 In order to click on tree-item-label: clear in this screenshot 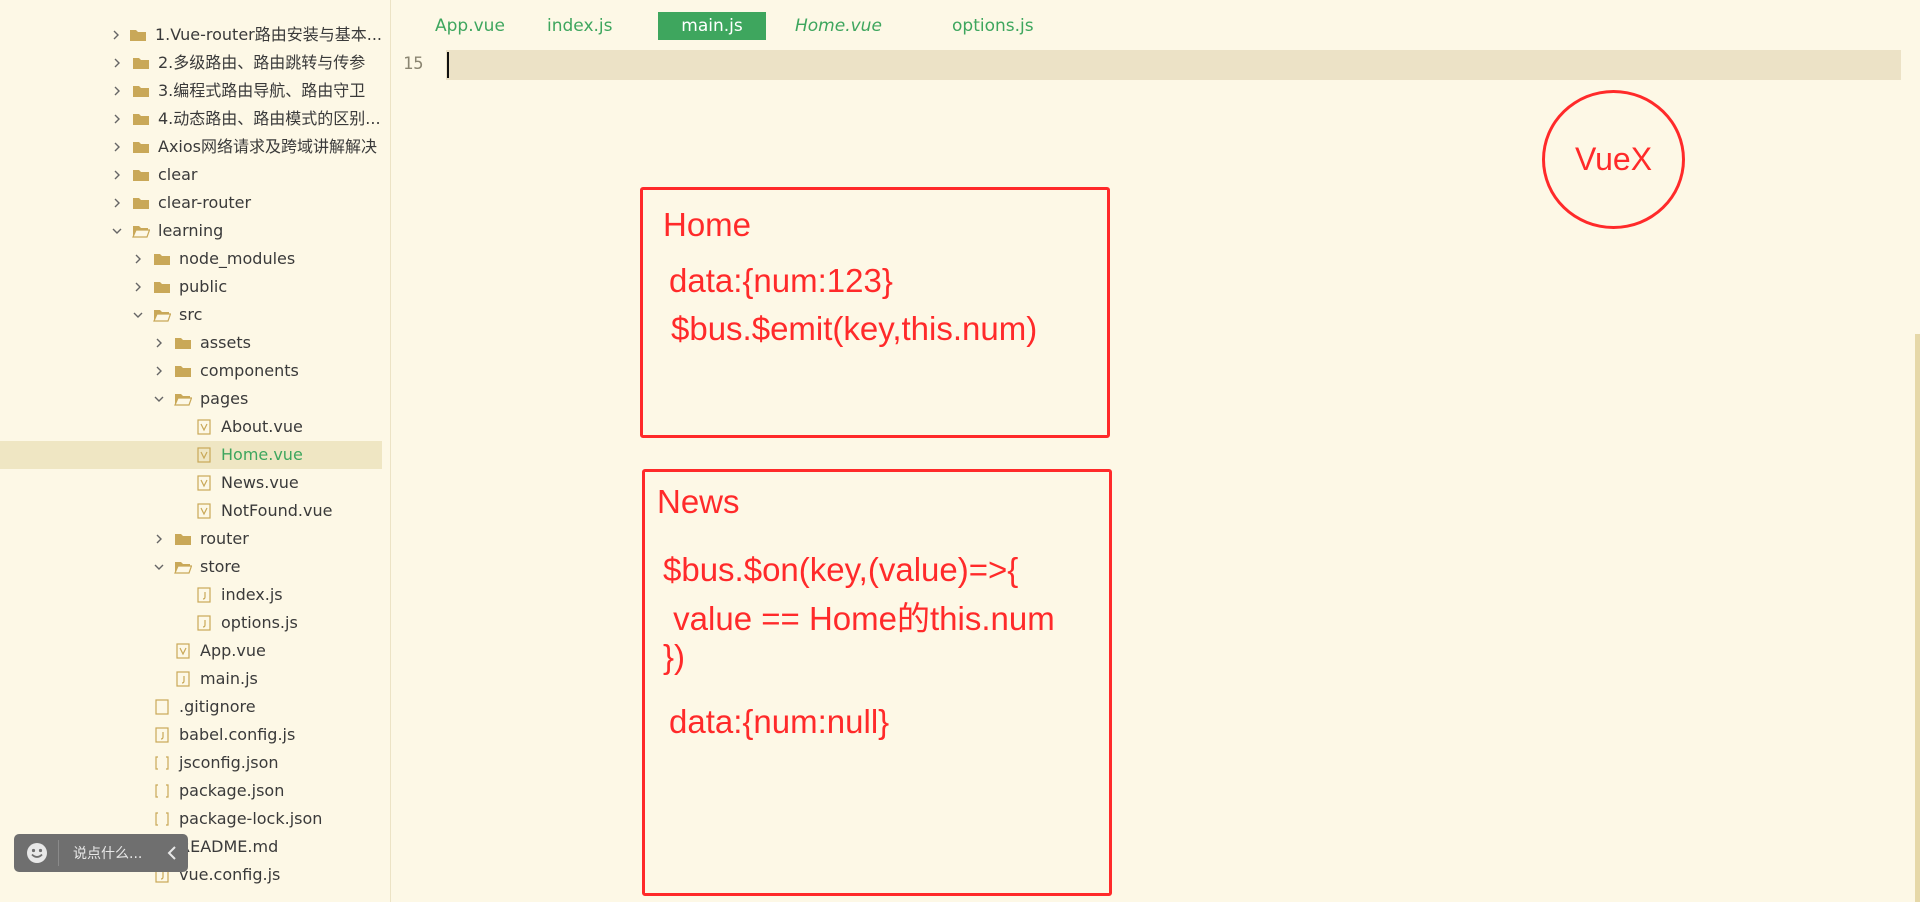, I will do `click(178, 174)`.